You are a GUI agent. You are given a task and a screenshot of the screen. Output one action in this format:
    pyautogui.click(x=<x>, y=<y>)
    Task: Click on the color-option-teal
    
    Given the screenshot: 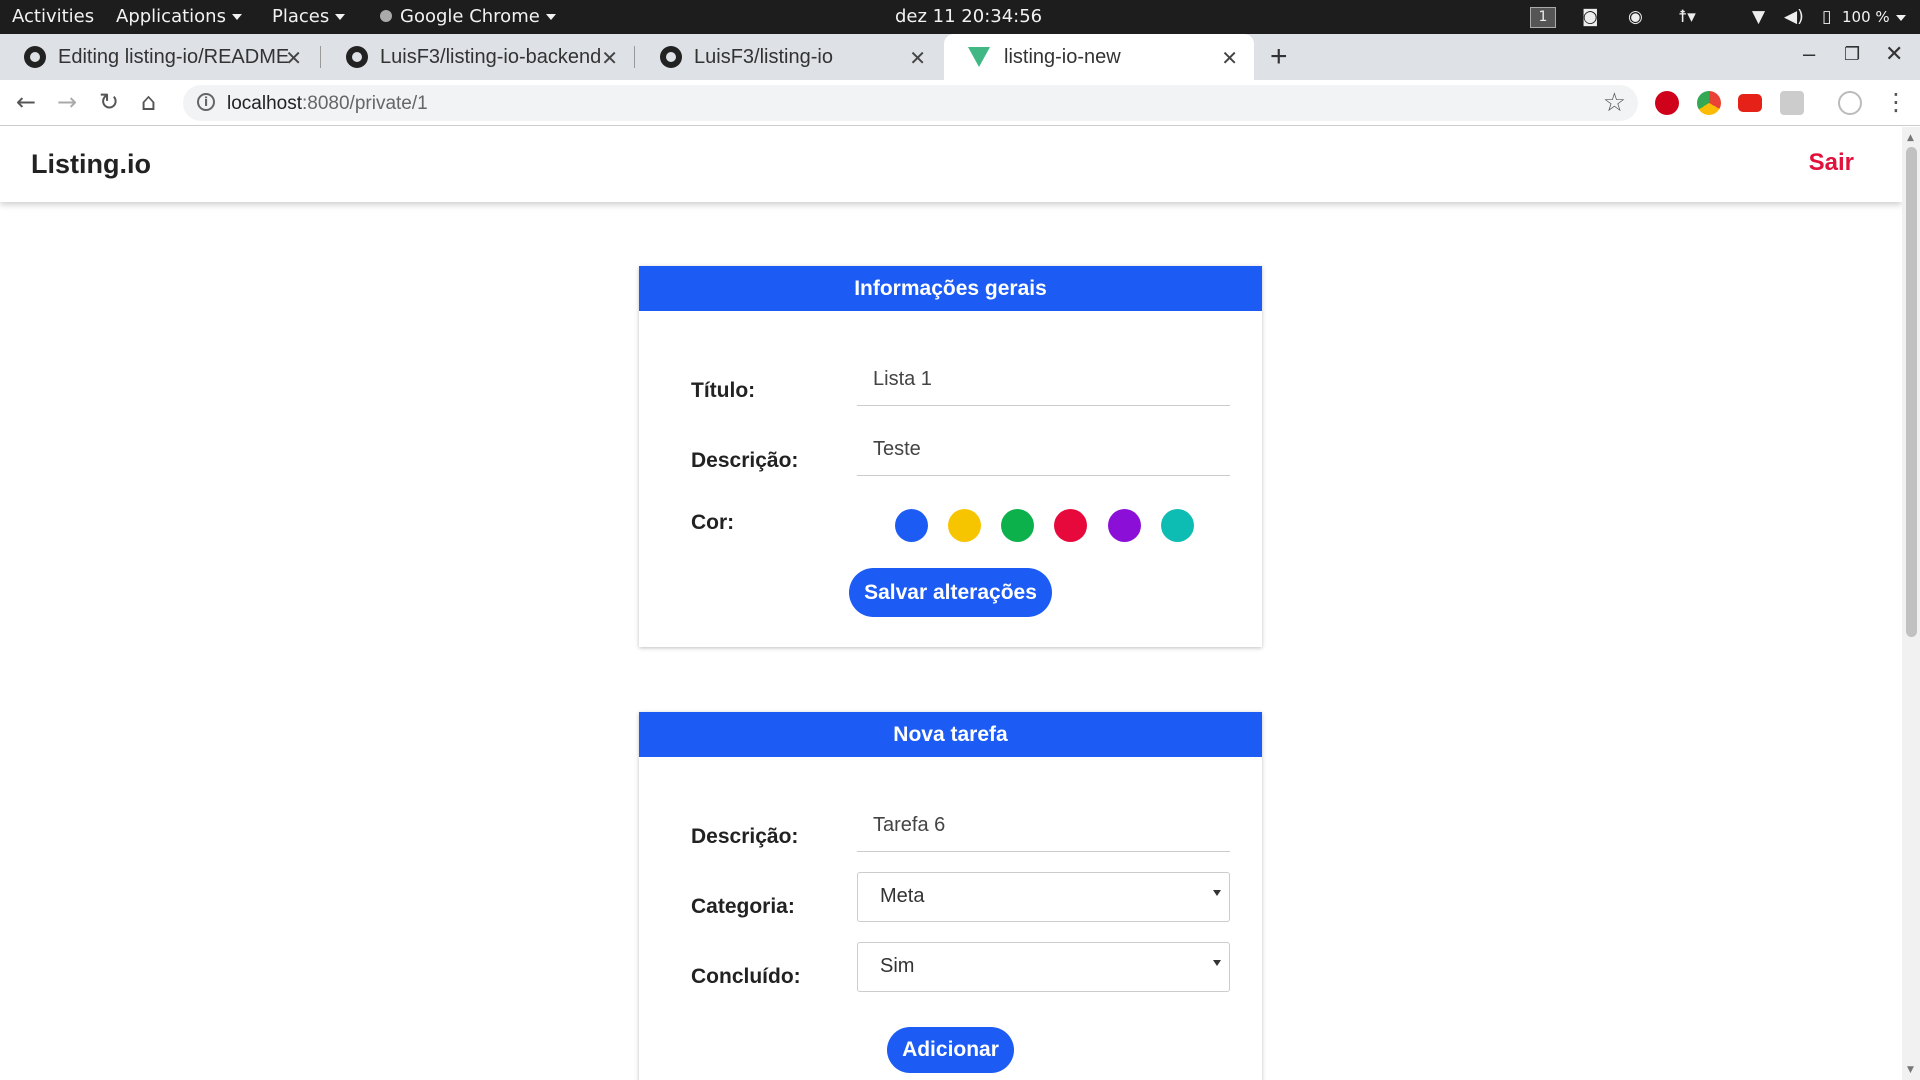 What is the action you would take?
    pyautogui.click(x=1177, y=525)
    